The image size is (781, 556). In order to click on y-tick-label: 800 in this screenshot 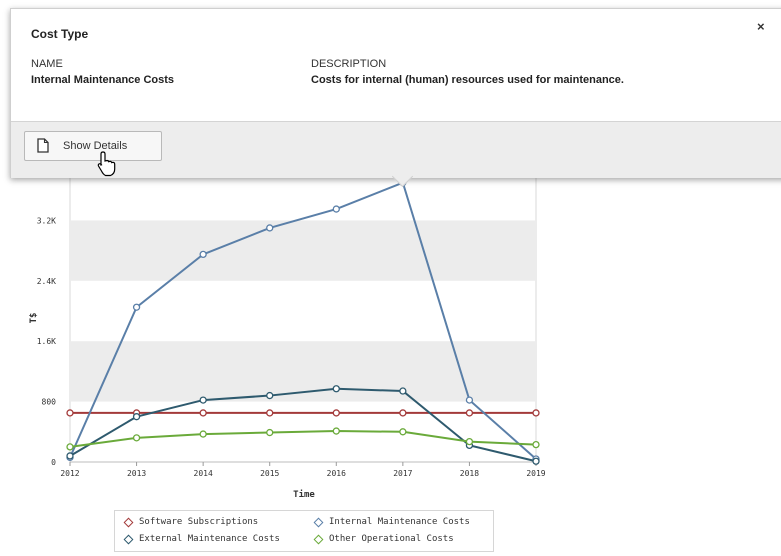, I will do `click(49, 402)`.